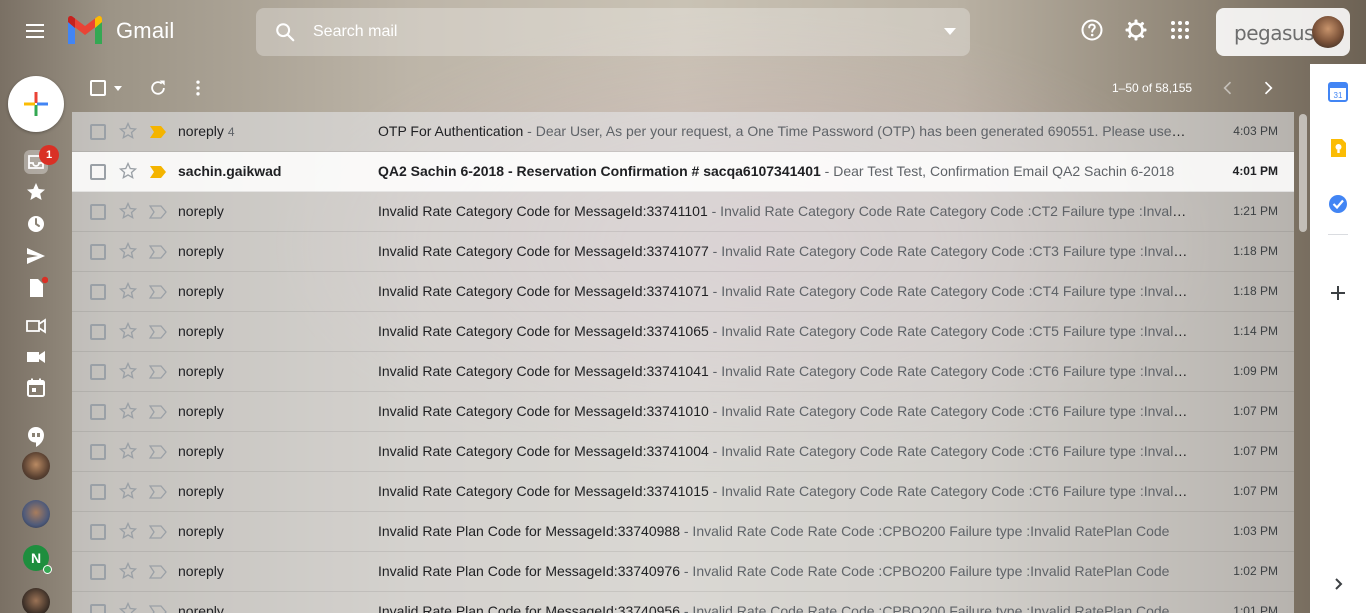  I want to click on hangouts-icon, so click(36, 437).